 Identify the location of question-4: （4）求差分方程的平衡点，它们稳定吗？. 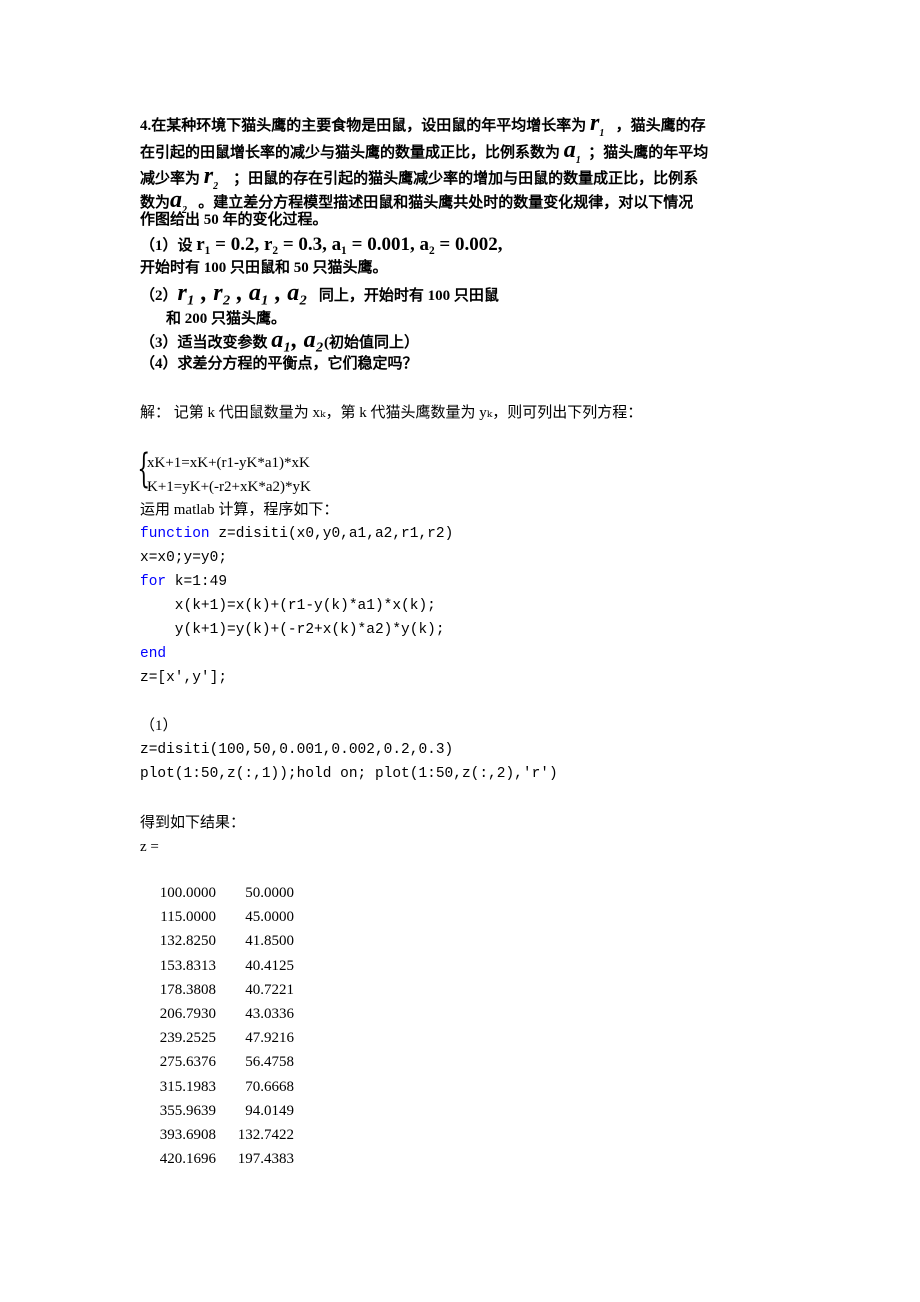
(279, 364).